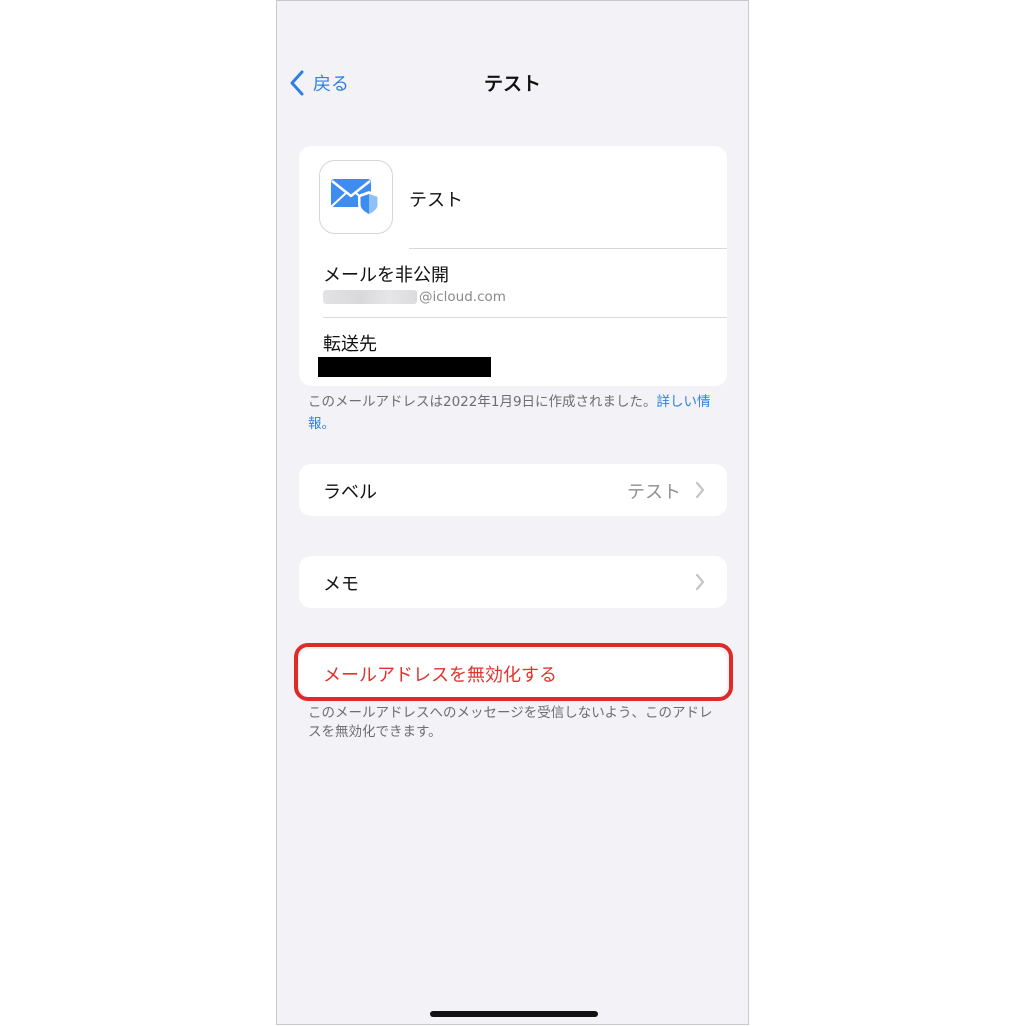  Describe the element at coordinates (513, 490) in the screenshot. I see `label-row: ラベル テスト` at that location.